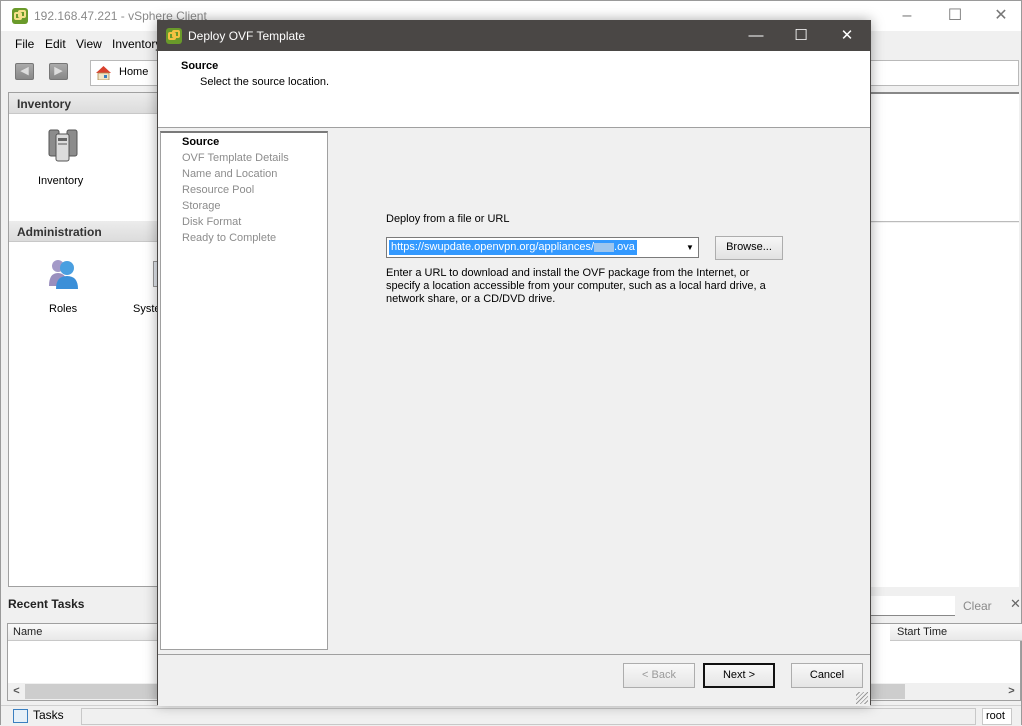  What do you see at coordinates (218, 190) in the screenshot?
I see `step-resource-pool: Resource Pool` at bounding box center [218, 190].